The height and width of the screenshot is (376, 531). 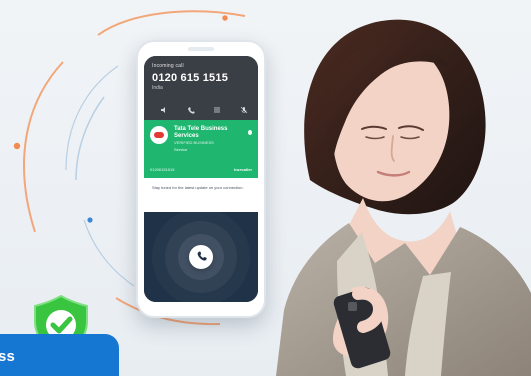 What do you see at coordinates (217, 110) in the screenshot?
I see `keypad-icon` at bounding box center [217, 110].